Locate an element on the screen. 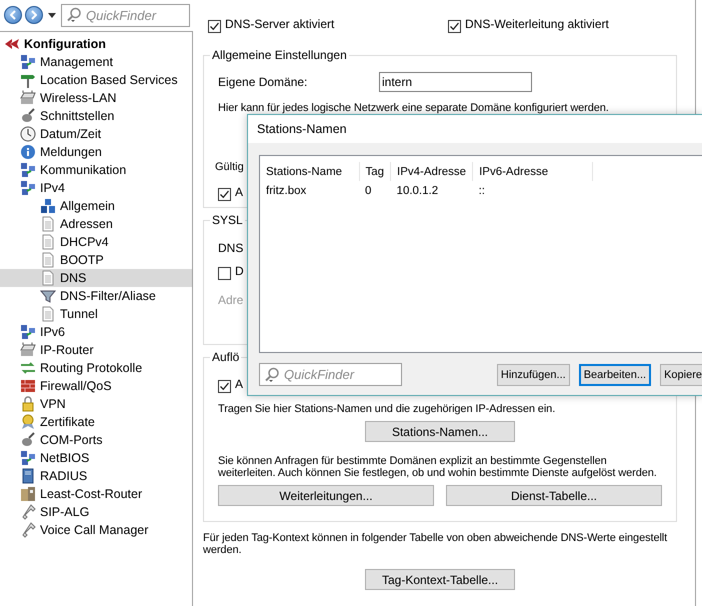  stations-hint: Tragen Sie hier Stations-Namen und die zugehörigen IP-Adressen ein. is located at coordinates (387, 409).